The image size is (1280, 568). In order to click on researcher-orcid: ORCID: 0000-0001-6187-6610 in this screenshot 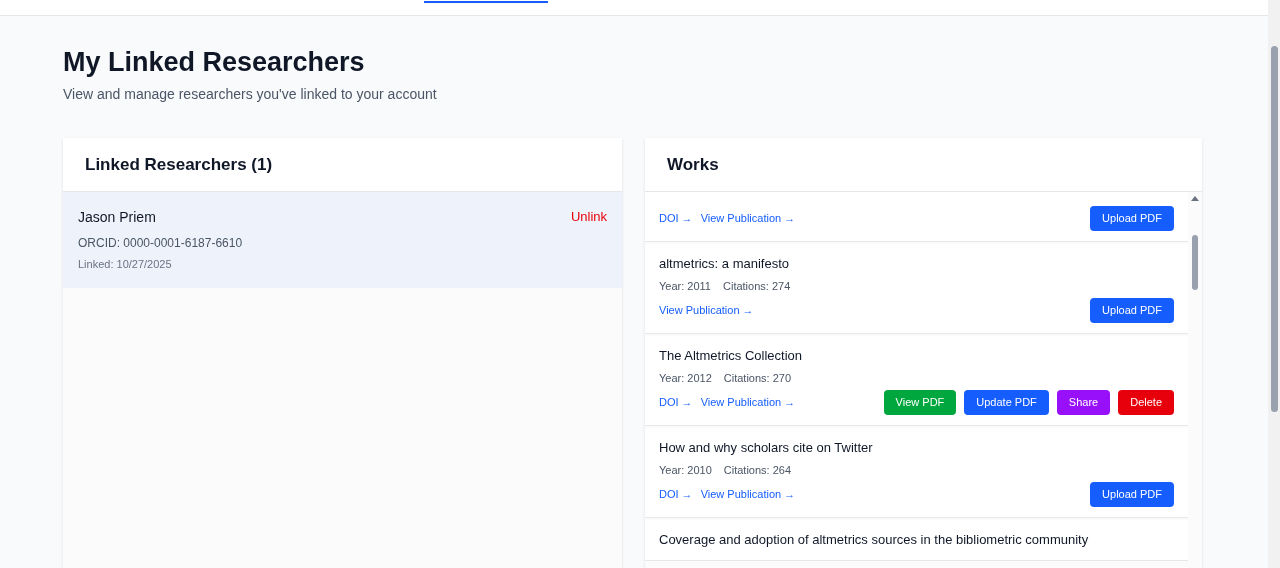, I will do `click(160, 243)`.